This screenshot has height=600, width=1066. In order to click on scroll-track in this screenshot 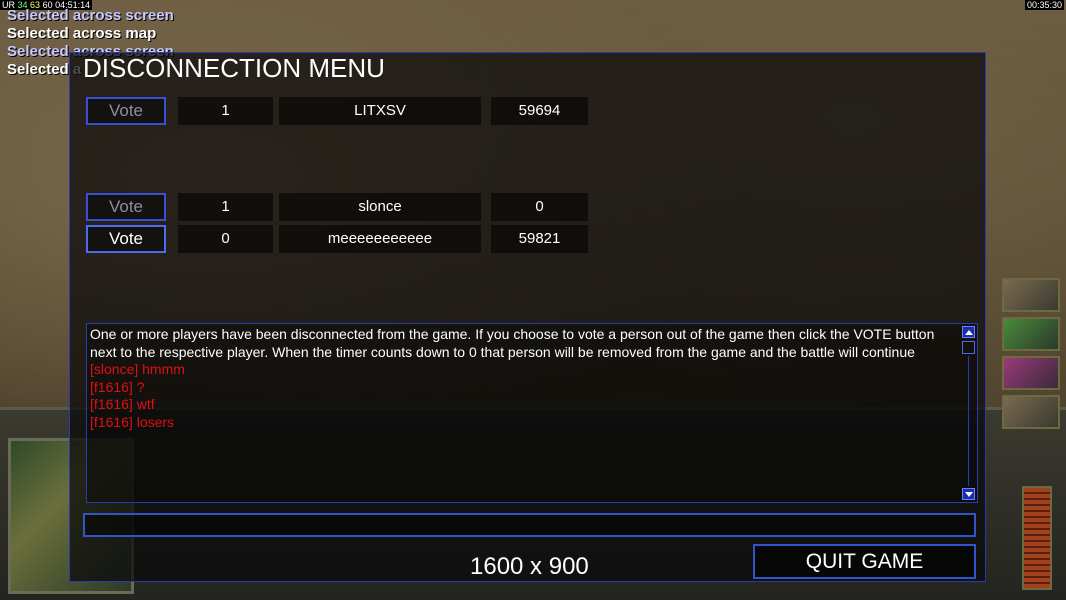, I will do `click(968, 421)`.